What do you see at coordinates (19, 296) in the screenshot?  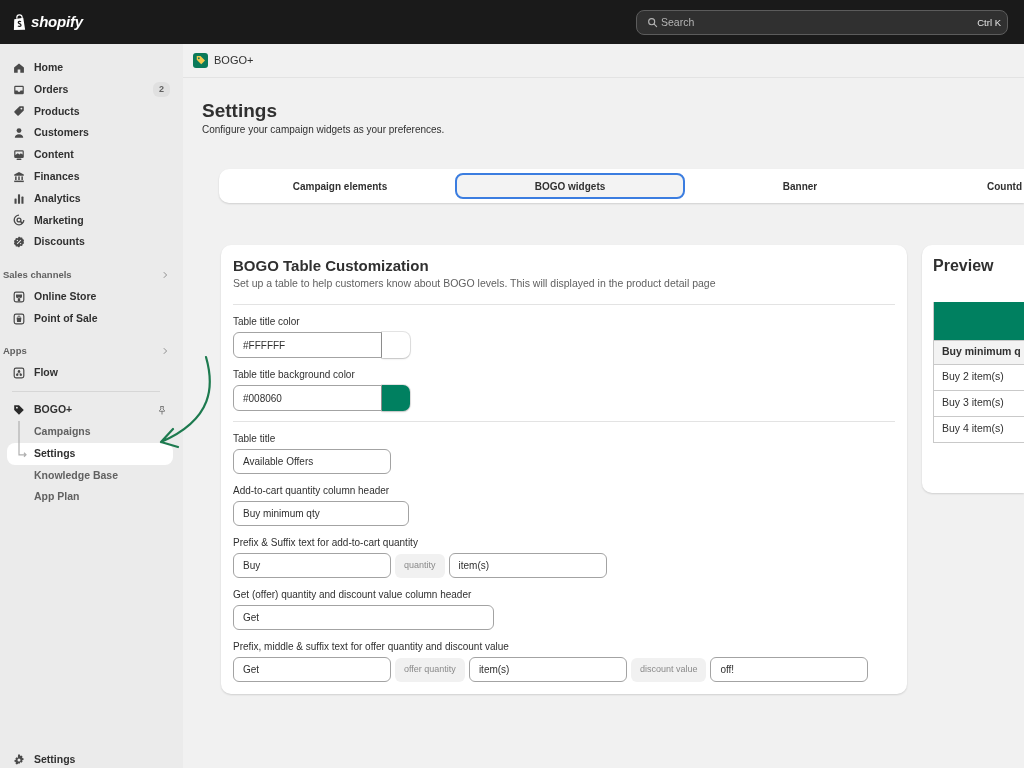 I see `storefront-icon` at bounding box center [19, 296].